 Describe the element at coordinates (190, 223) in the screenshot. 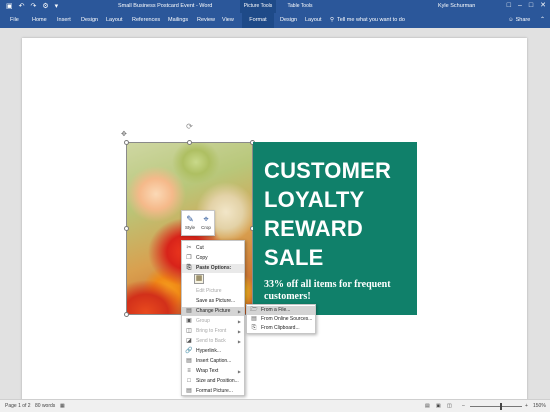

I see `style-button: ✎ Style` at that location.